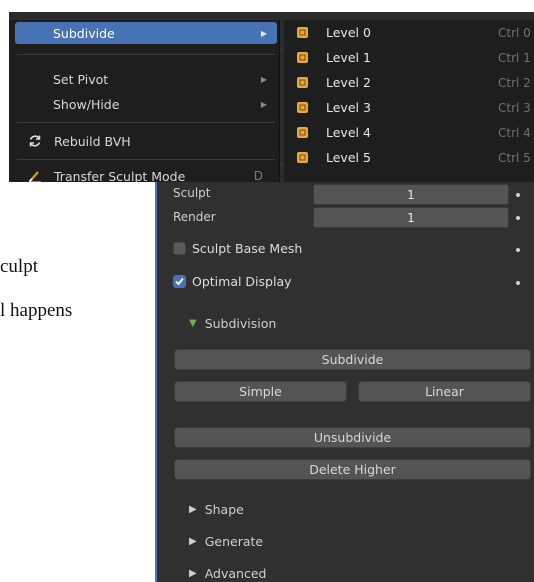 This screenshot has width=534, height=582. I want to click on menu-item-transfer-sculpt-mode: Transfer Sculpt Mode D, so click(146, 173).